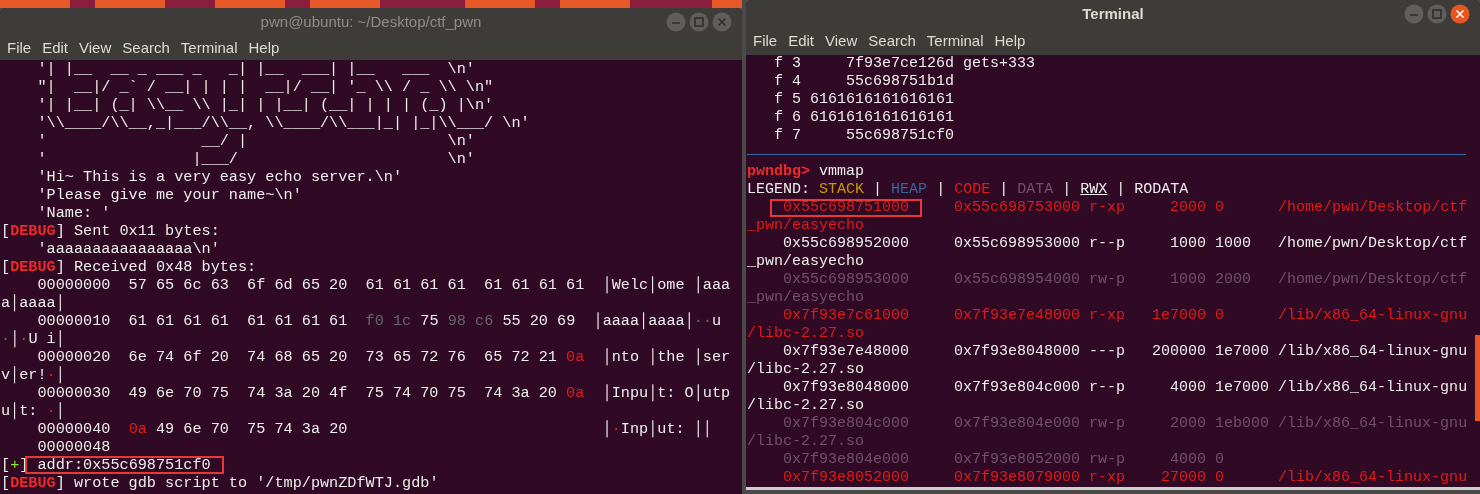 This screenshot has height=494, width=1480. What do you see at coordinates (1113, 13) in the screenshot?
I see `window-title: Terminal` at bounding box center [1113, 13].